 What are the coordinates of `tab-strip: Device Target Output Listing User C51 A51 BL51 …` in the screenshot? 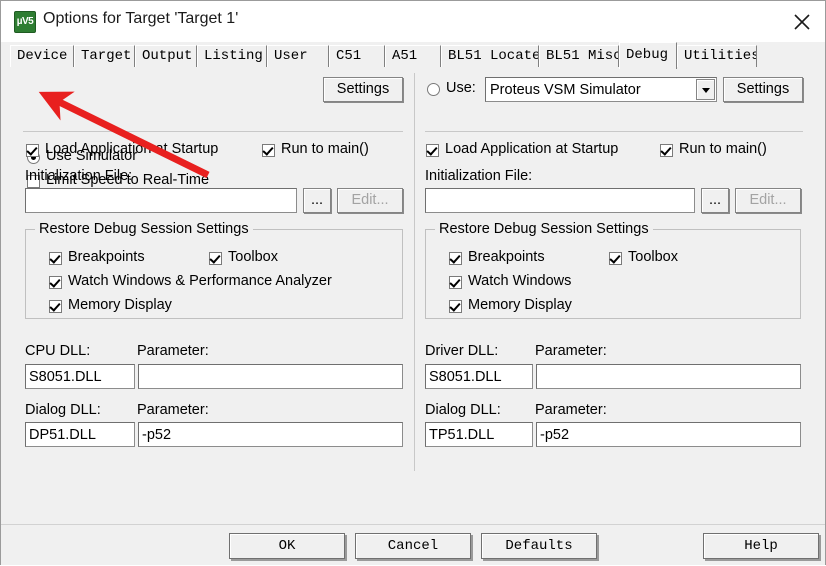 It's located at (413, 55).